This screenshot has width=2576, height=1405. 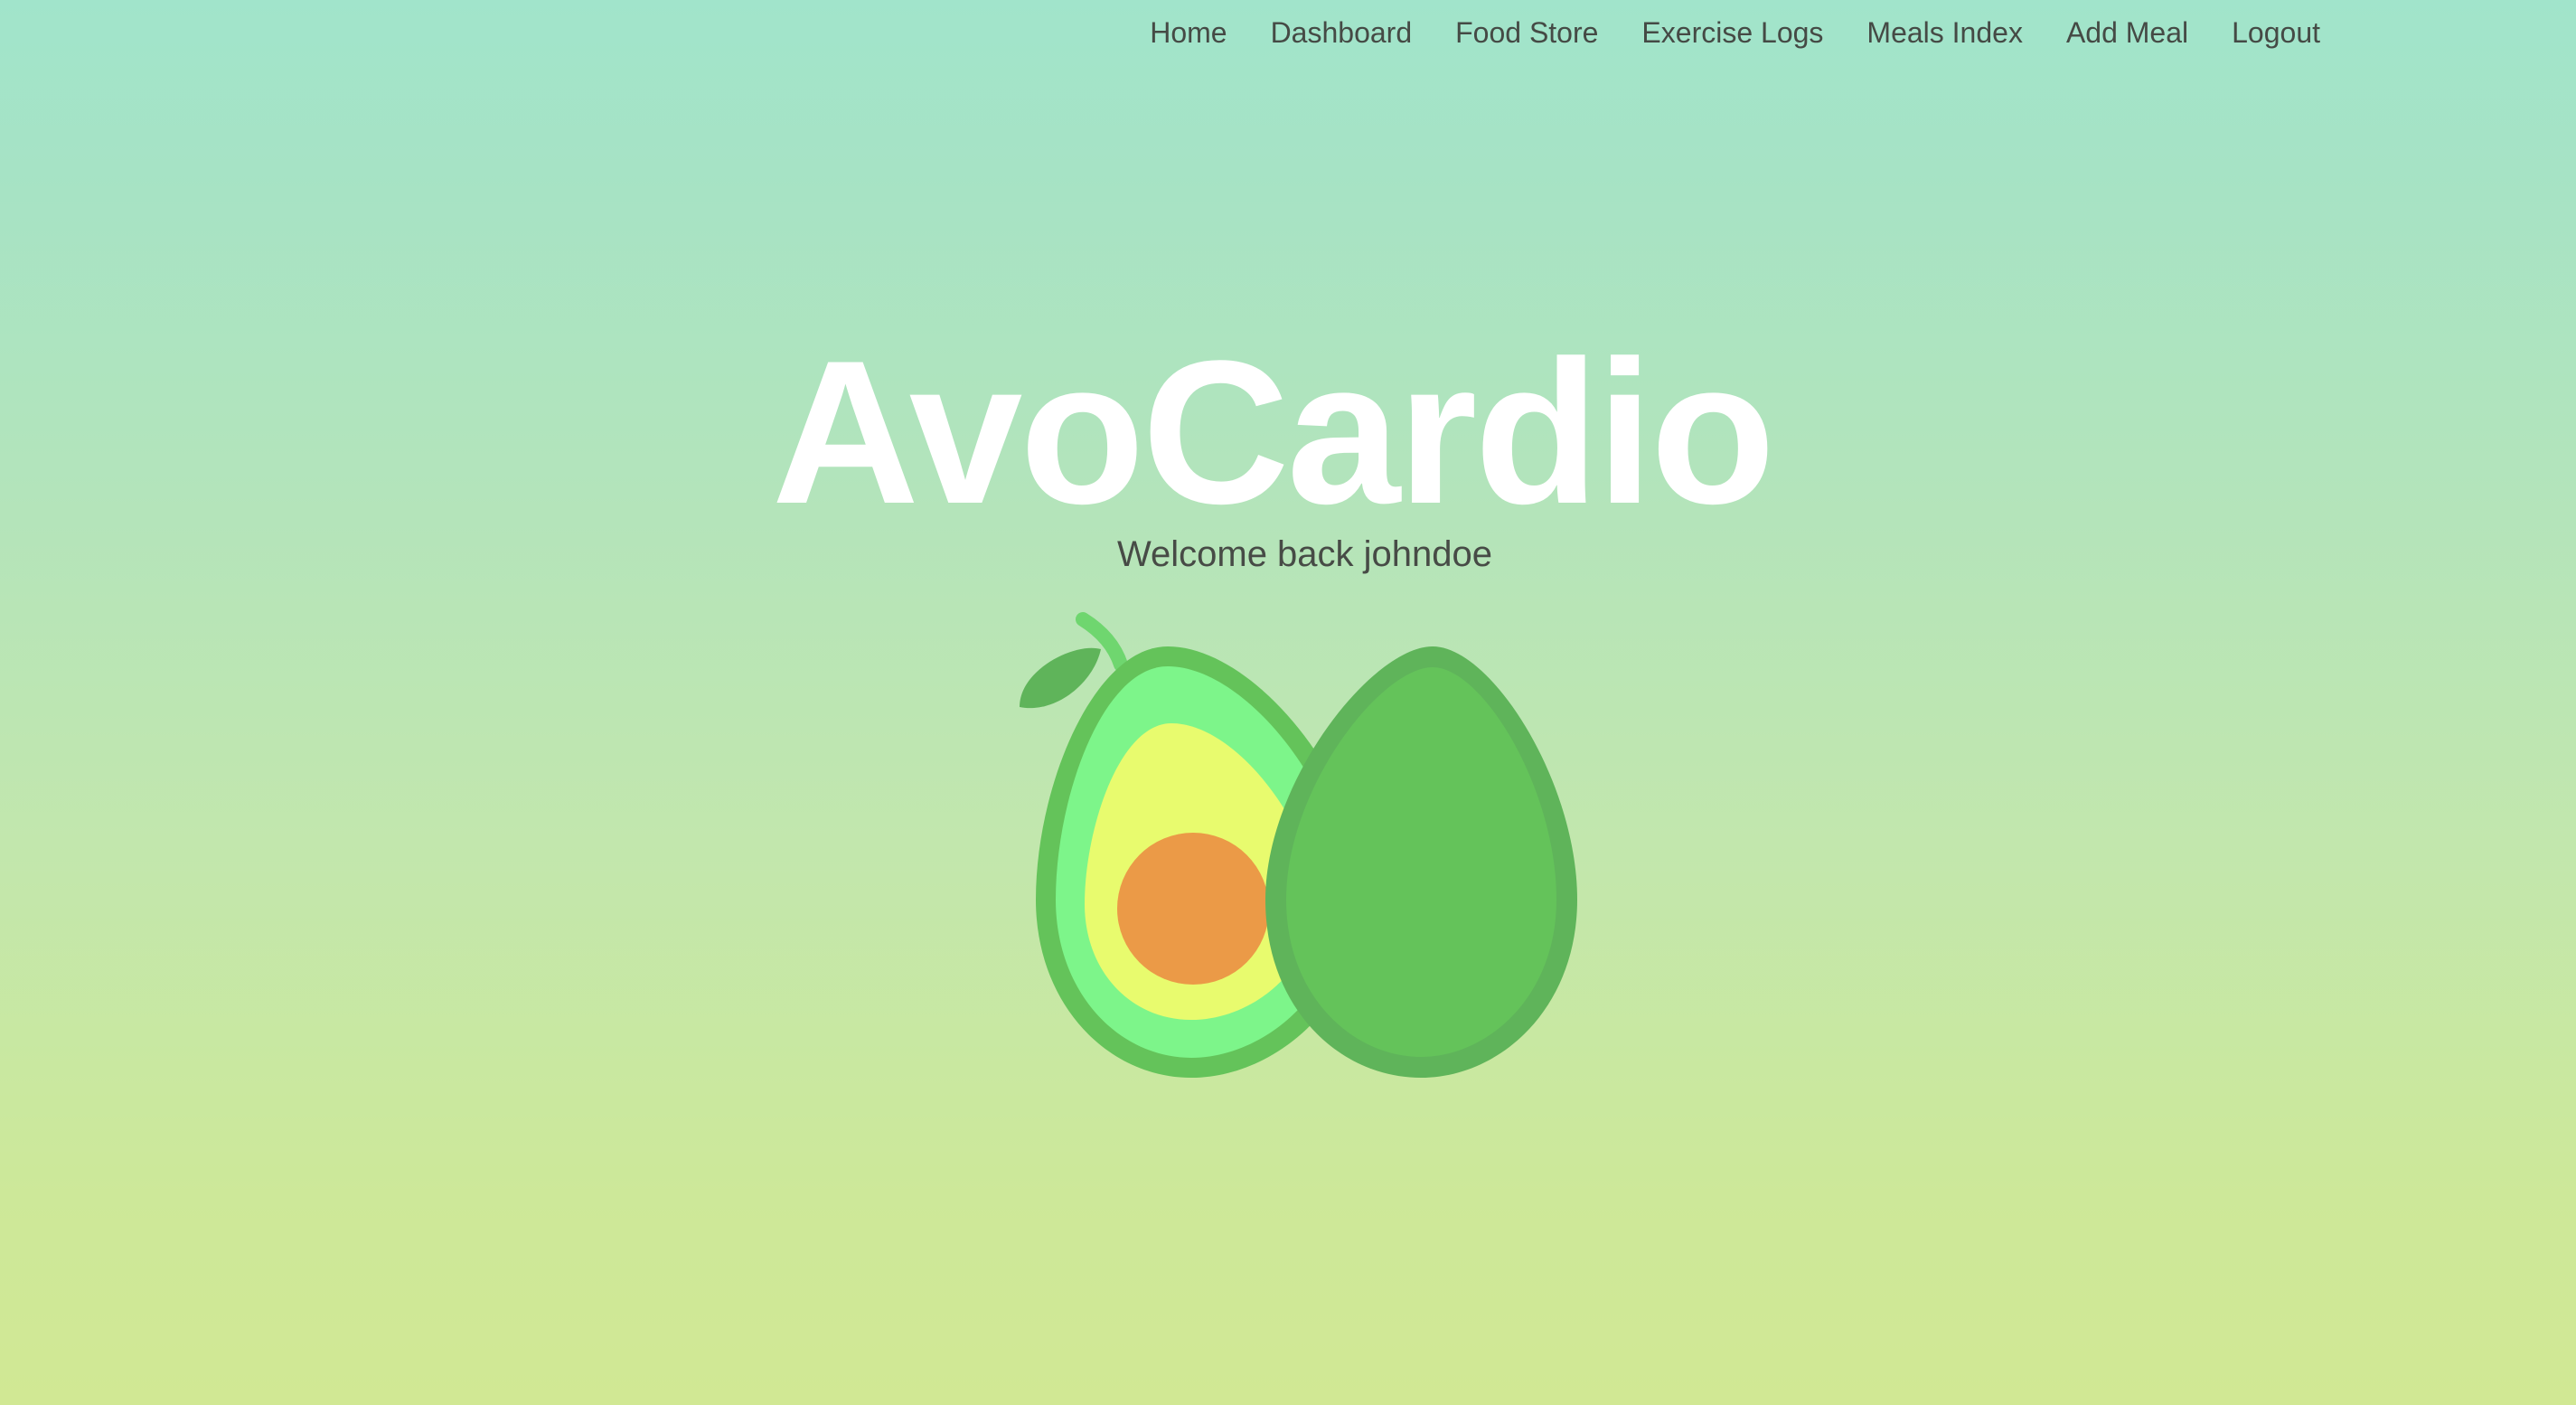 What do you see at coordinates (1273, 431) in the screenshot?
I see `page-title: AvoCardio` at bounding box center [1273, 431].